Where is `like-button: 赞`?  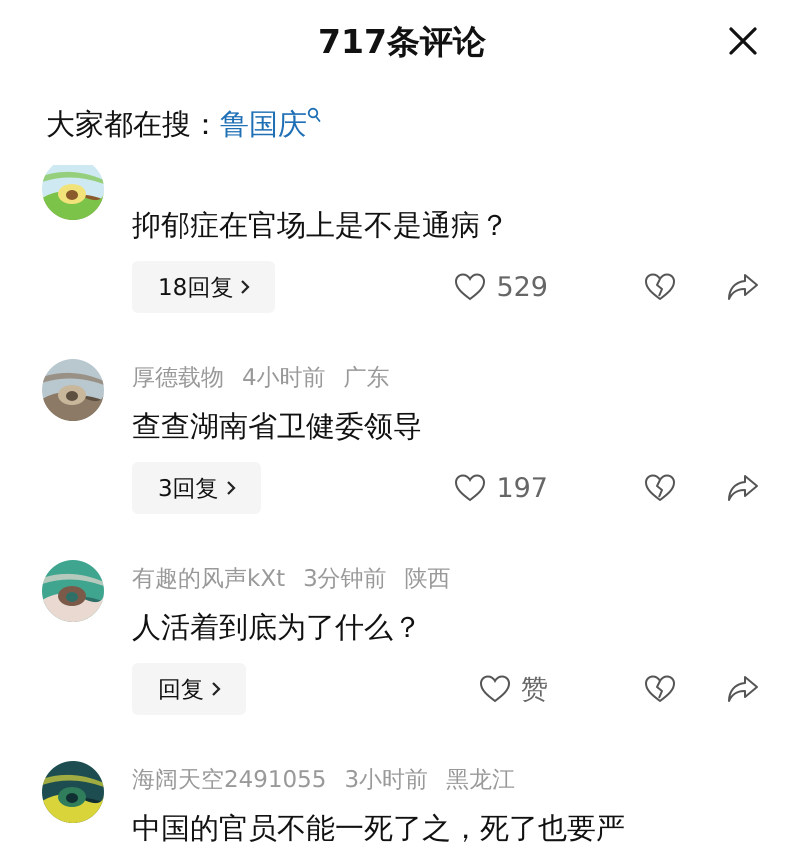 like-button: 赞 is located at coordinates (513, 689).